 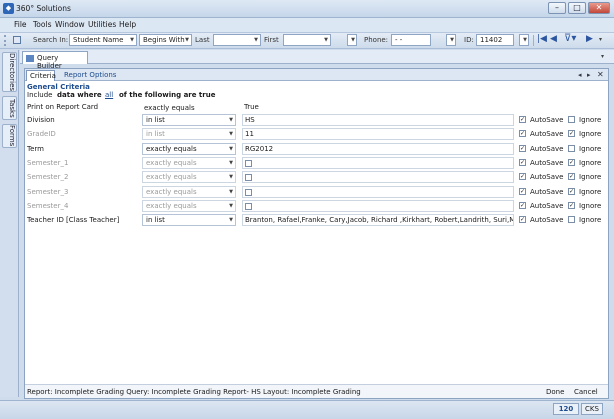 What do you see at coordinates (555, 392) in the screenshot?
I see `done-button: Done` at bounding box center [555, 392].